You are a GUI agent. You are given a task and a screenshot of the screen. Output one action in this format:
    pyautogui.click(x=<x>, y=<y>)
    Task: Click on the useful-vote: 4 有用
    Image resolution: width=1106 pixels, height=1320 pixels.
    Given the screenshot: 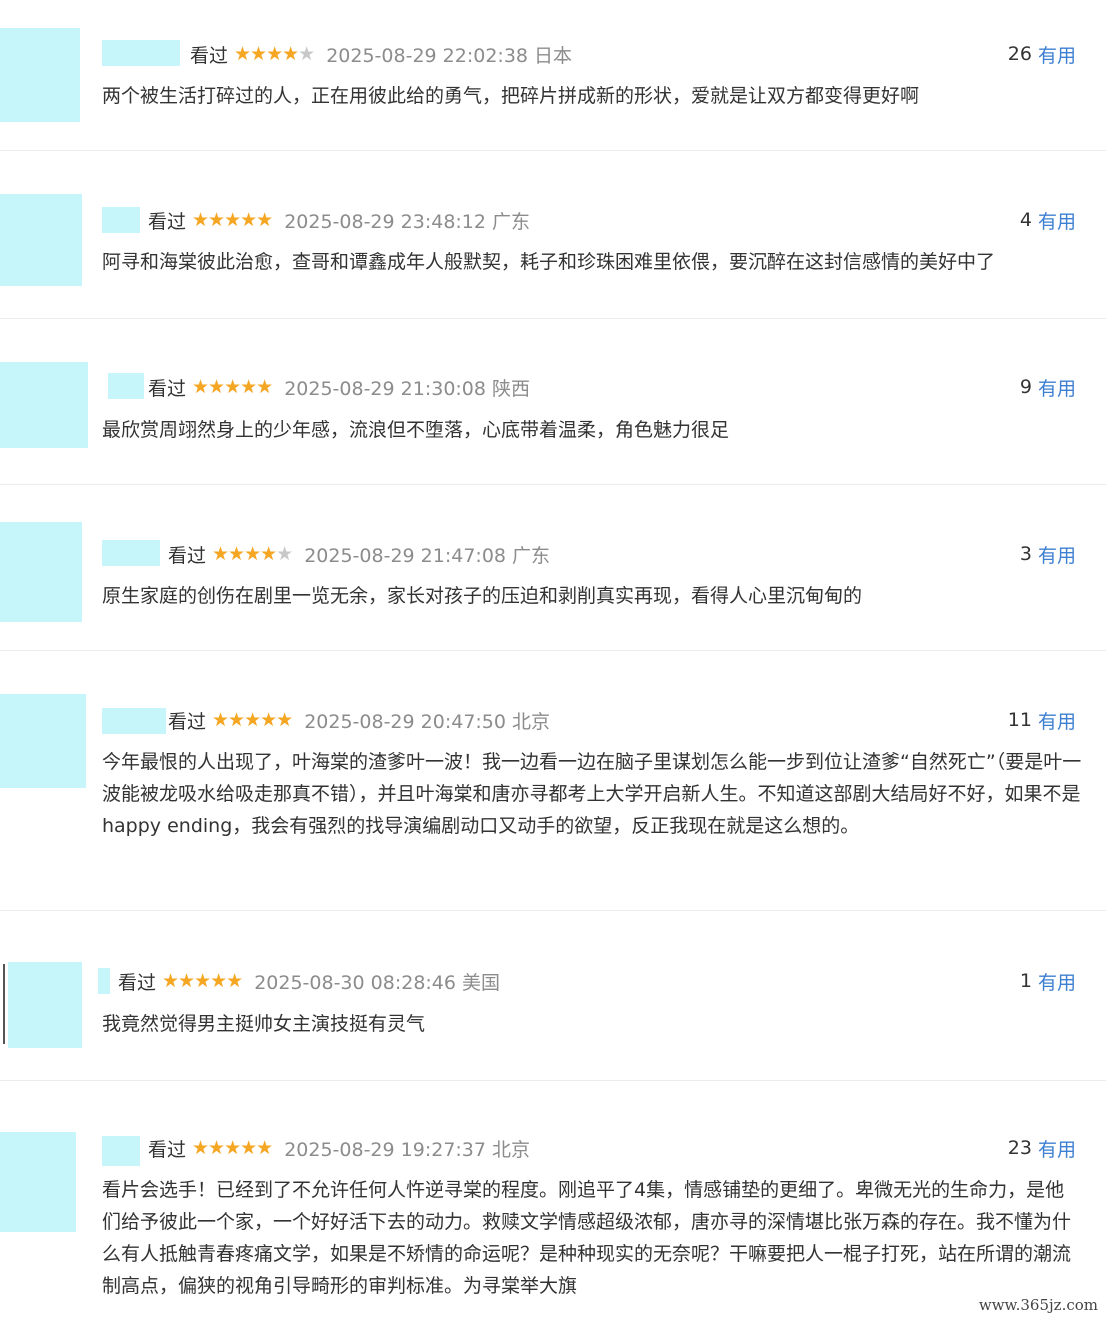 What is the action you would take?
    pyautogui.click(x=1048, y=220)
    